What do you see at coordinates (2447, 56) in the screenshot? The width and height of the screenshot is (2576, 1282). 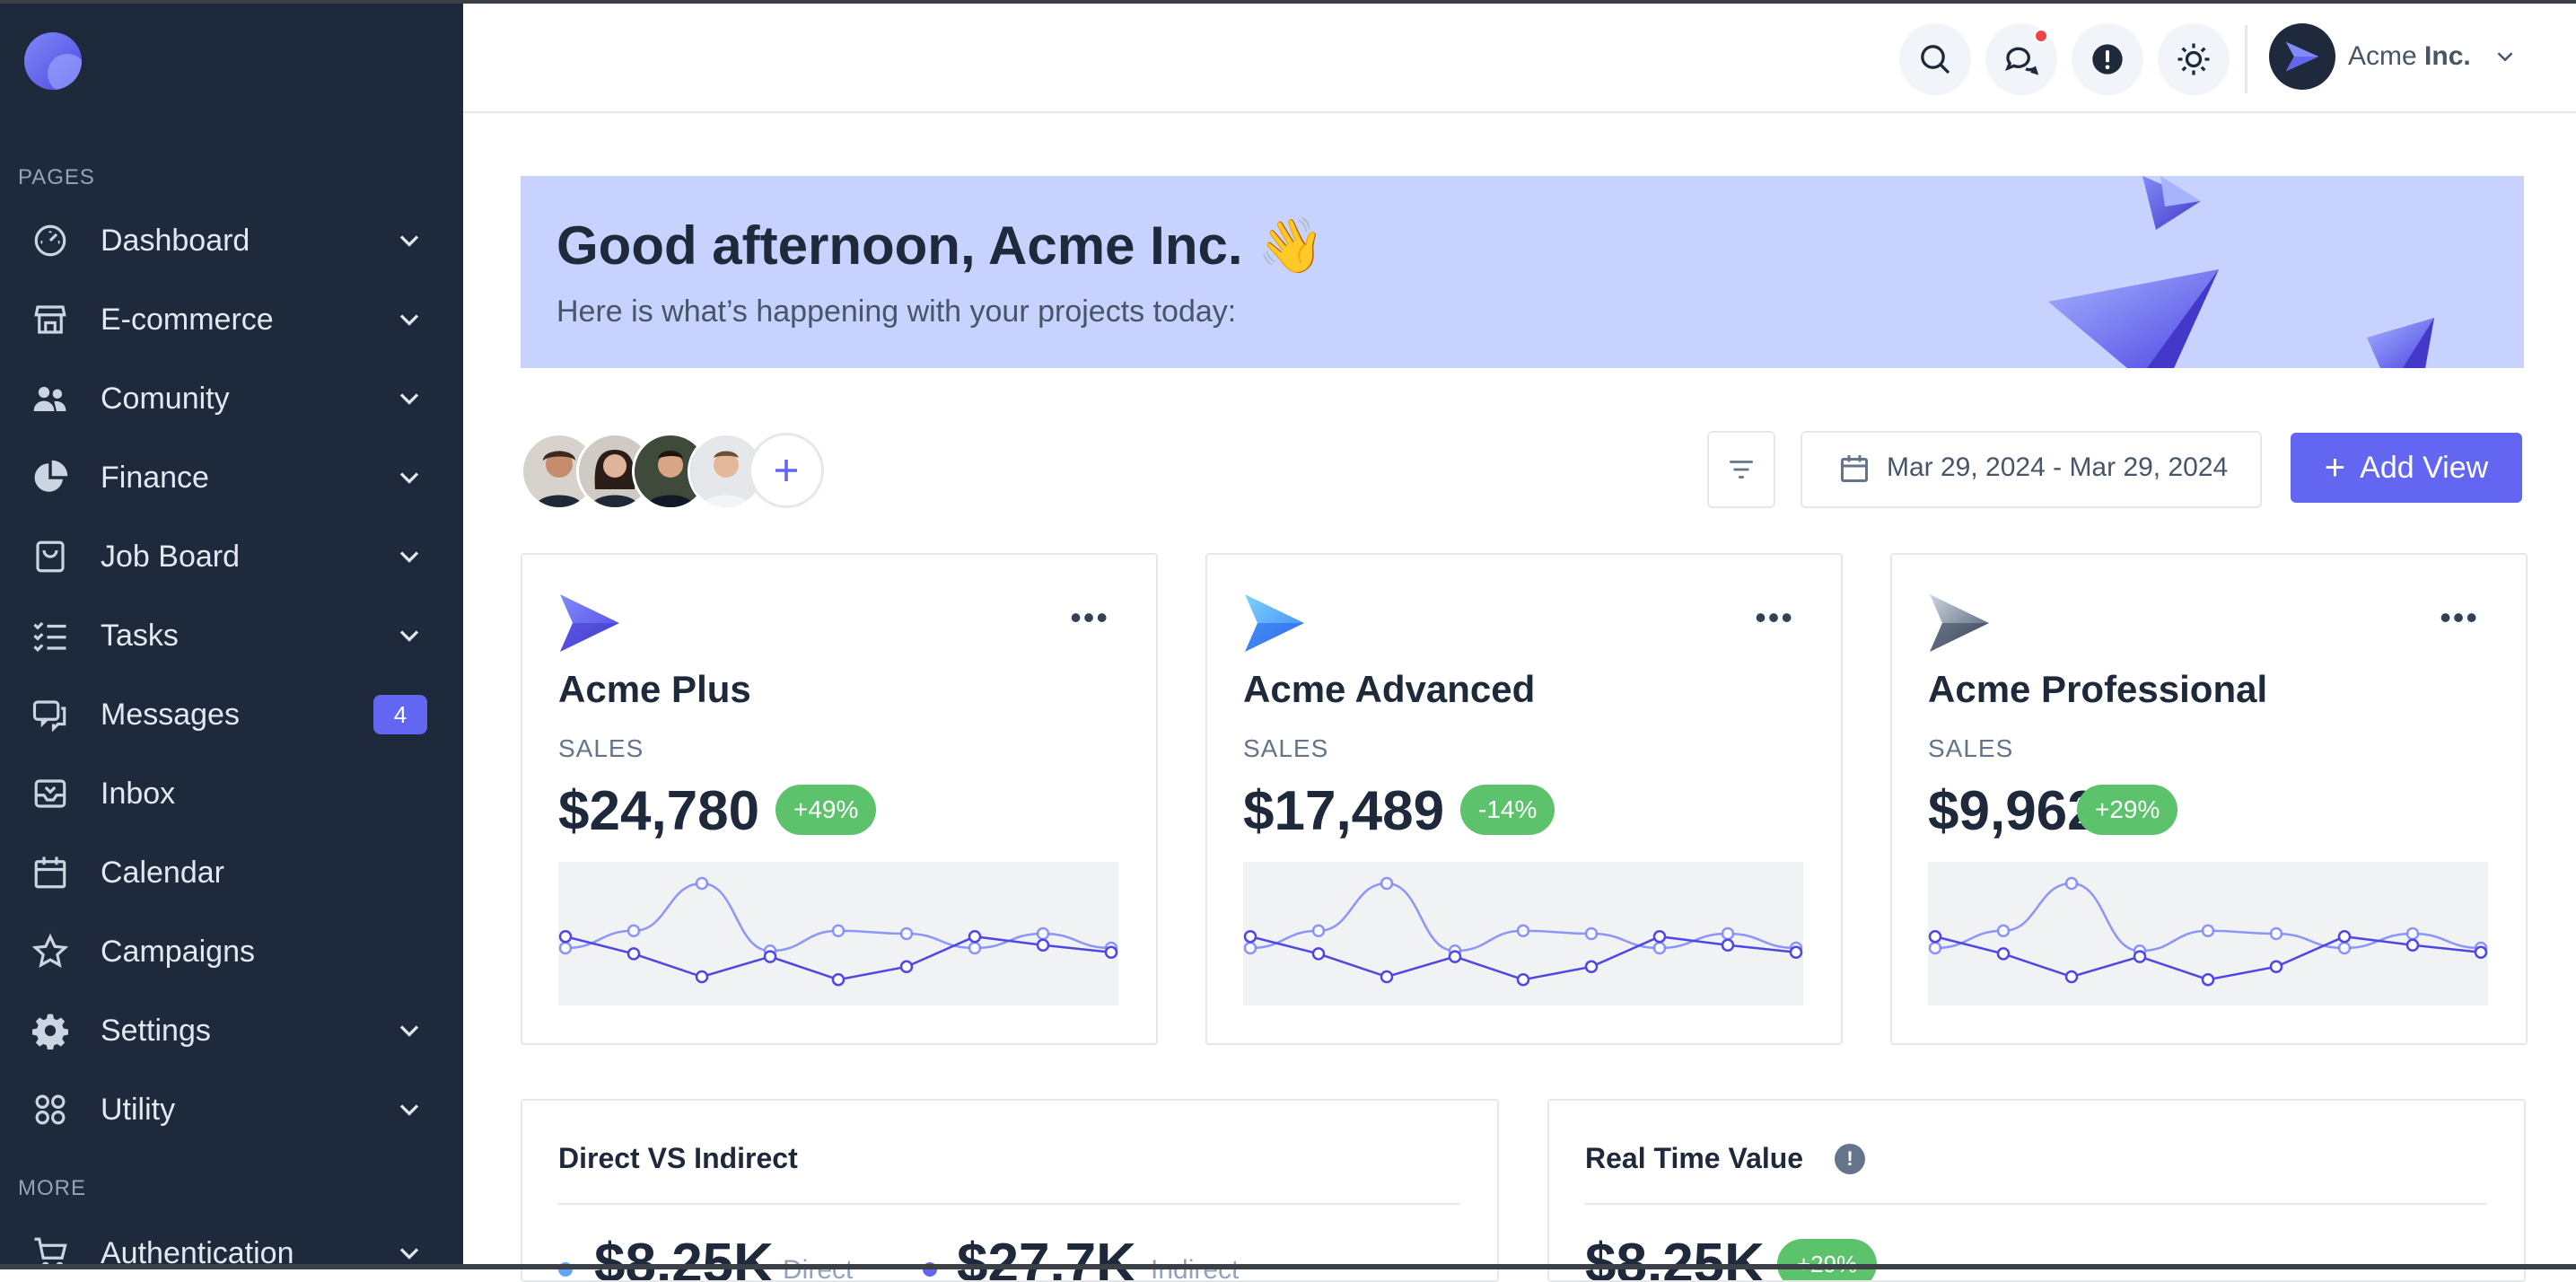 I see `user-name-bold: Inc.` at bounding box center [2447, 56].